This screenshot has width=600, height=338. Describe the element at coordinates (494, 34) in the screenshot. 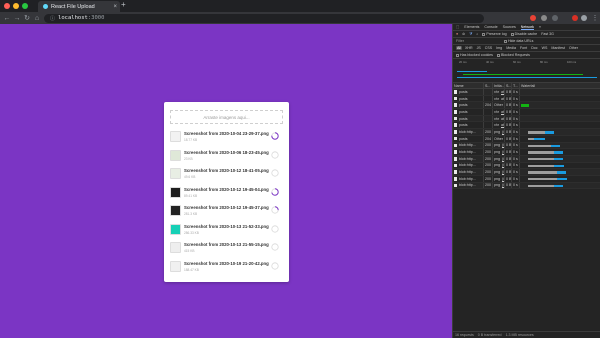

I see `preserve-log-checkbox: Preserve log` at that location.